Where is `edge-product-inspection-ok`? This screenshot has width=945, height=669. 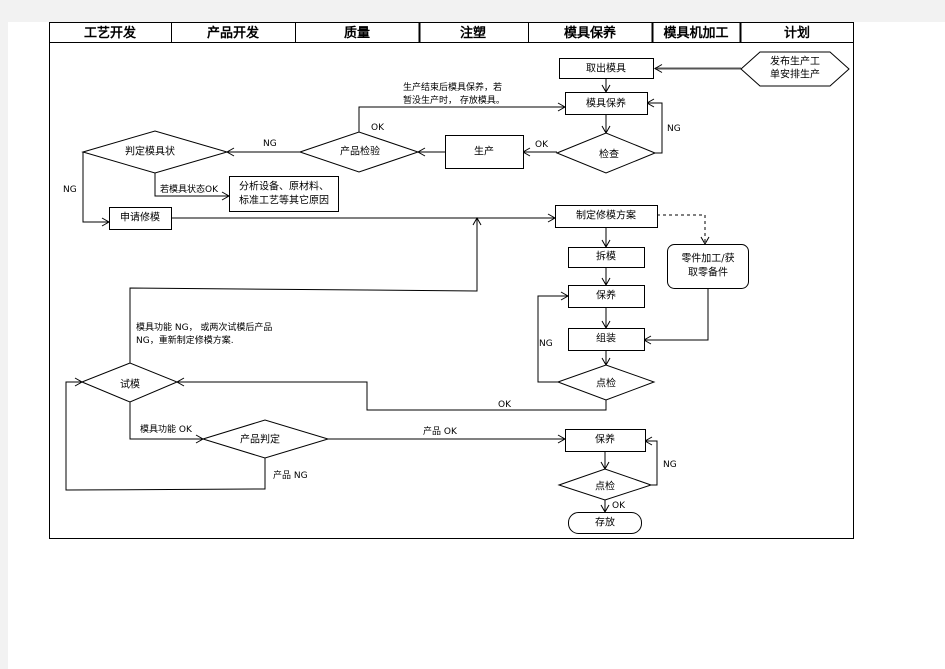 edge-product-inspection-ok is located at coordinates (462, 117).